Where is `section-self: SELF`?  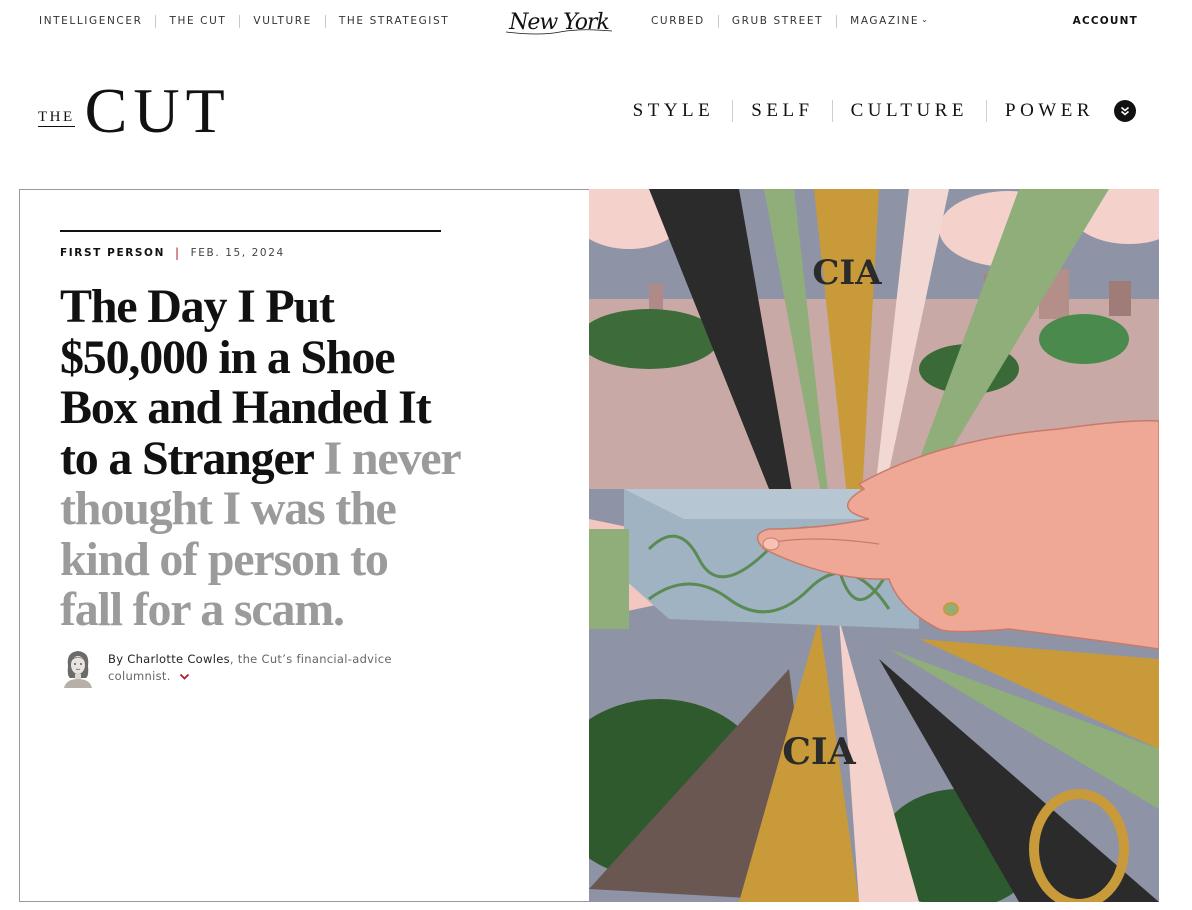 section-self: SELF is located at coordinates (781, 111).